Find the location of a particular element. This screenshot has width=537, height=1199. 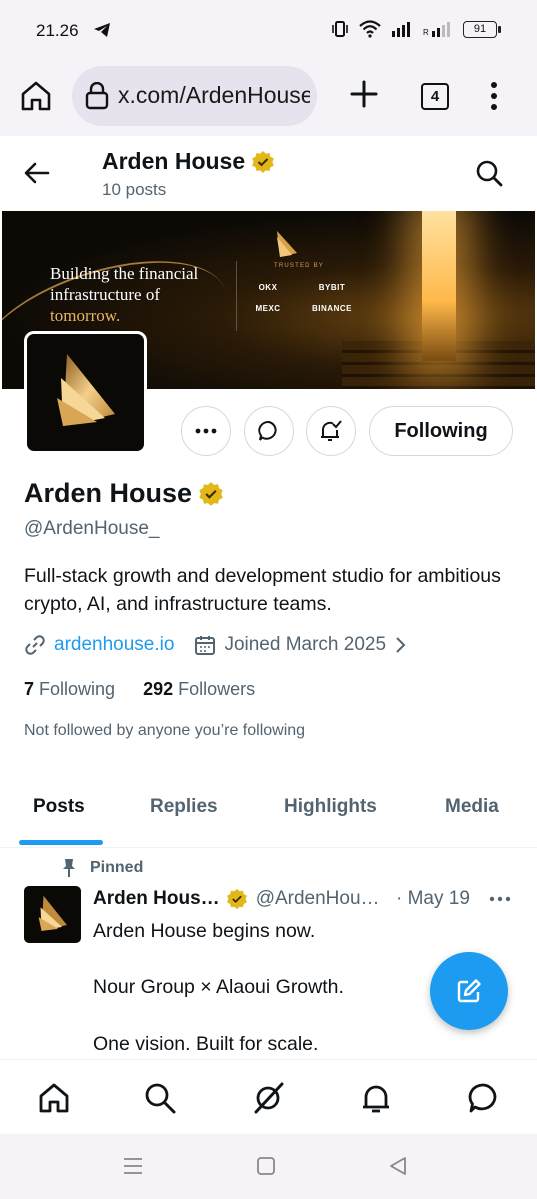

browser-toolbar: x.com/ArdenHouse_ 4 is located at coordinates (268, 97).